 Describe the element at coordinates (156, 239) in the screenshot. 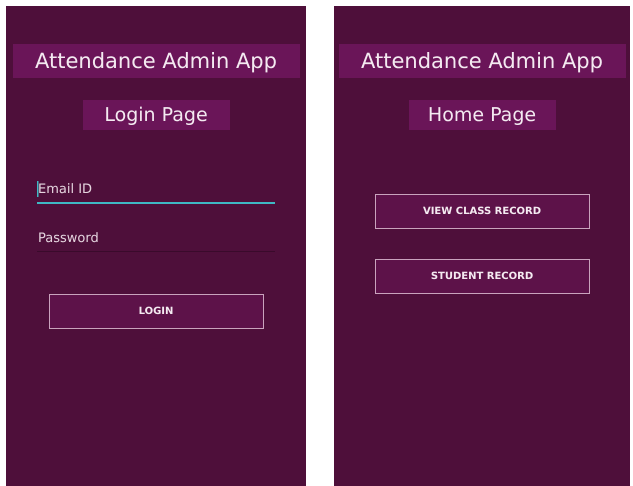

I see `input-field: Password` at that location.